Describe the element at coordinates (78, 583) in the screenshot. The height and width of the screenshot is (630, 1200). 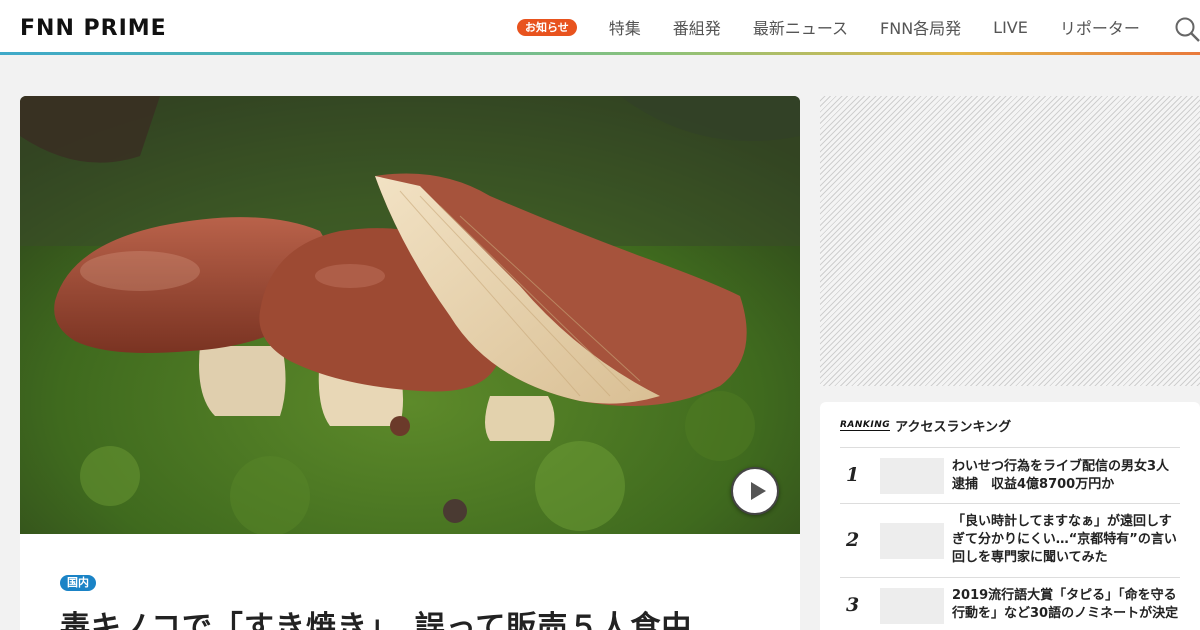
I see `category-badge: 国内` at that location.